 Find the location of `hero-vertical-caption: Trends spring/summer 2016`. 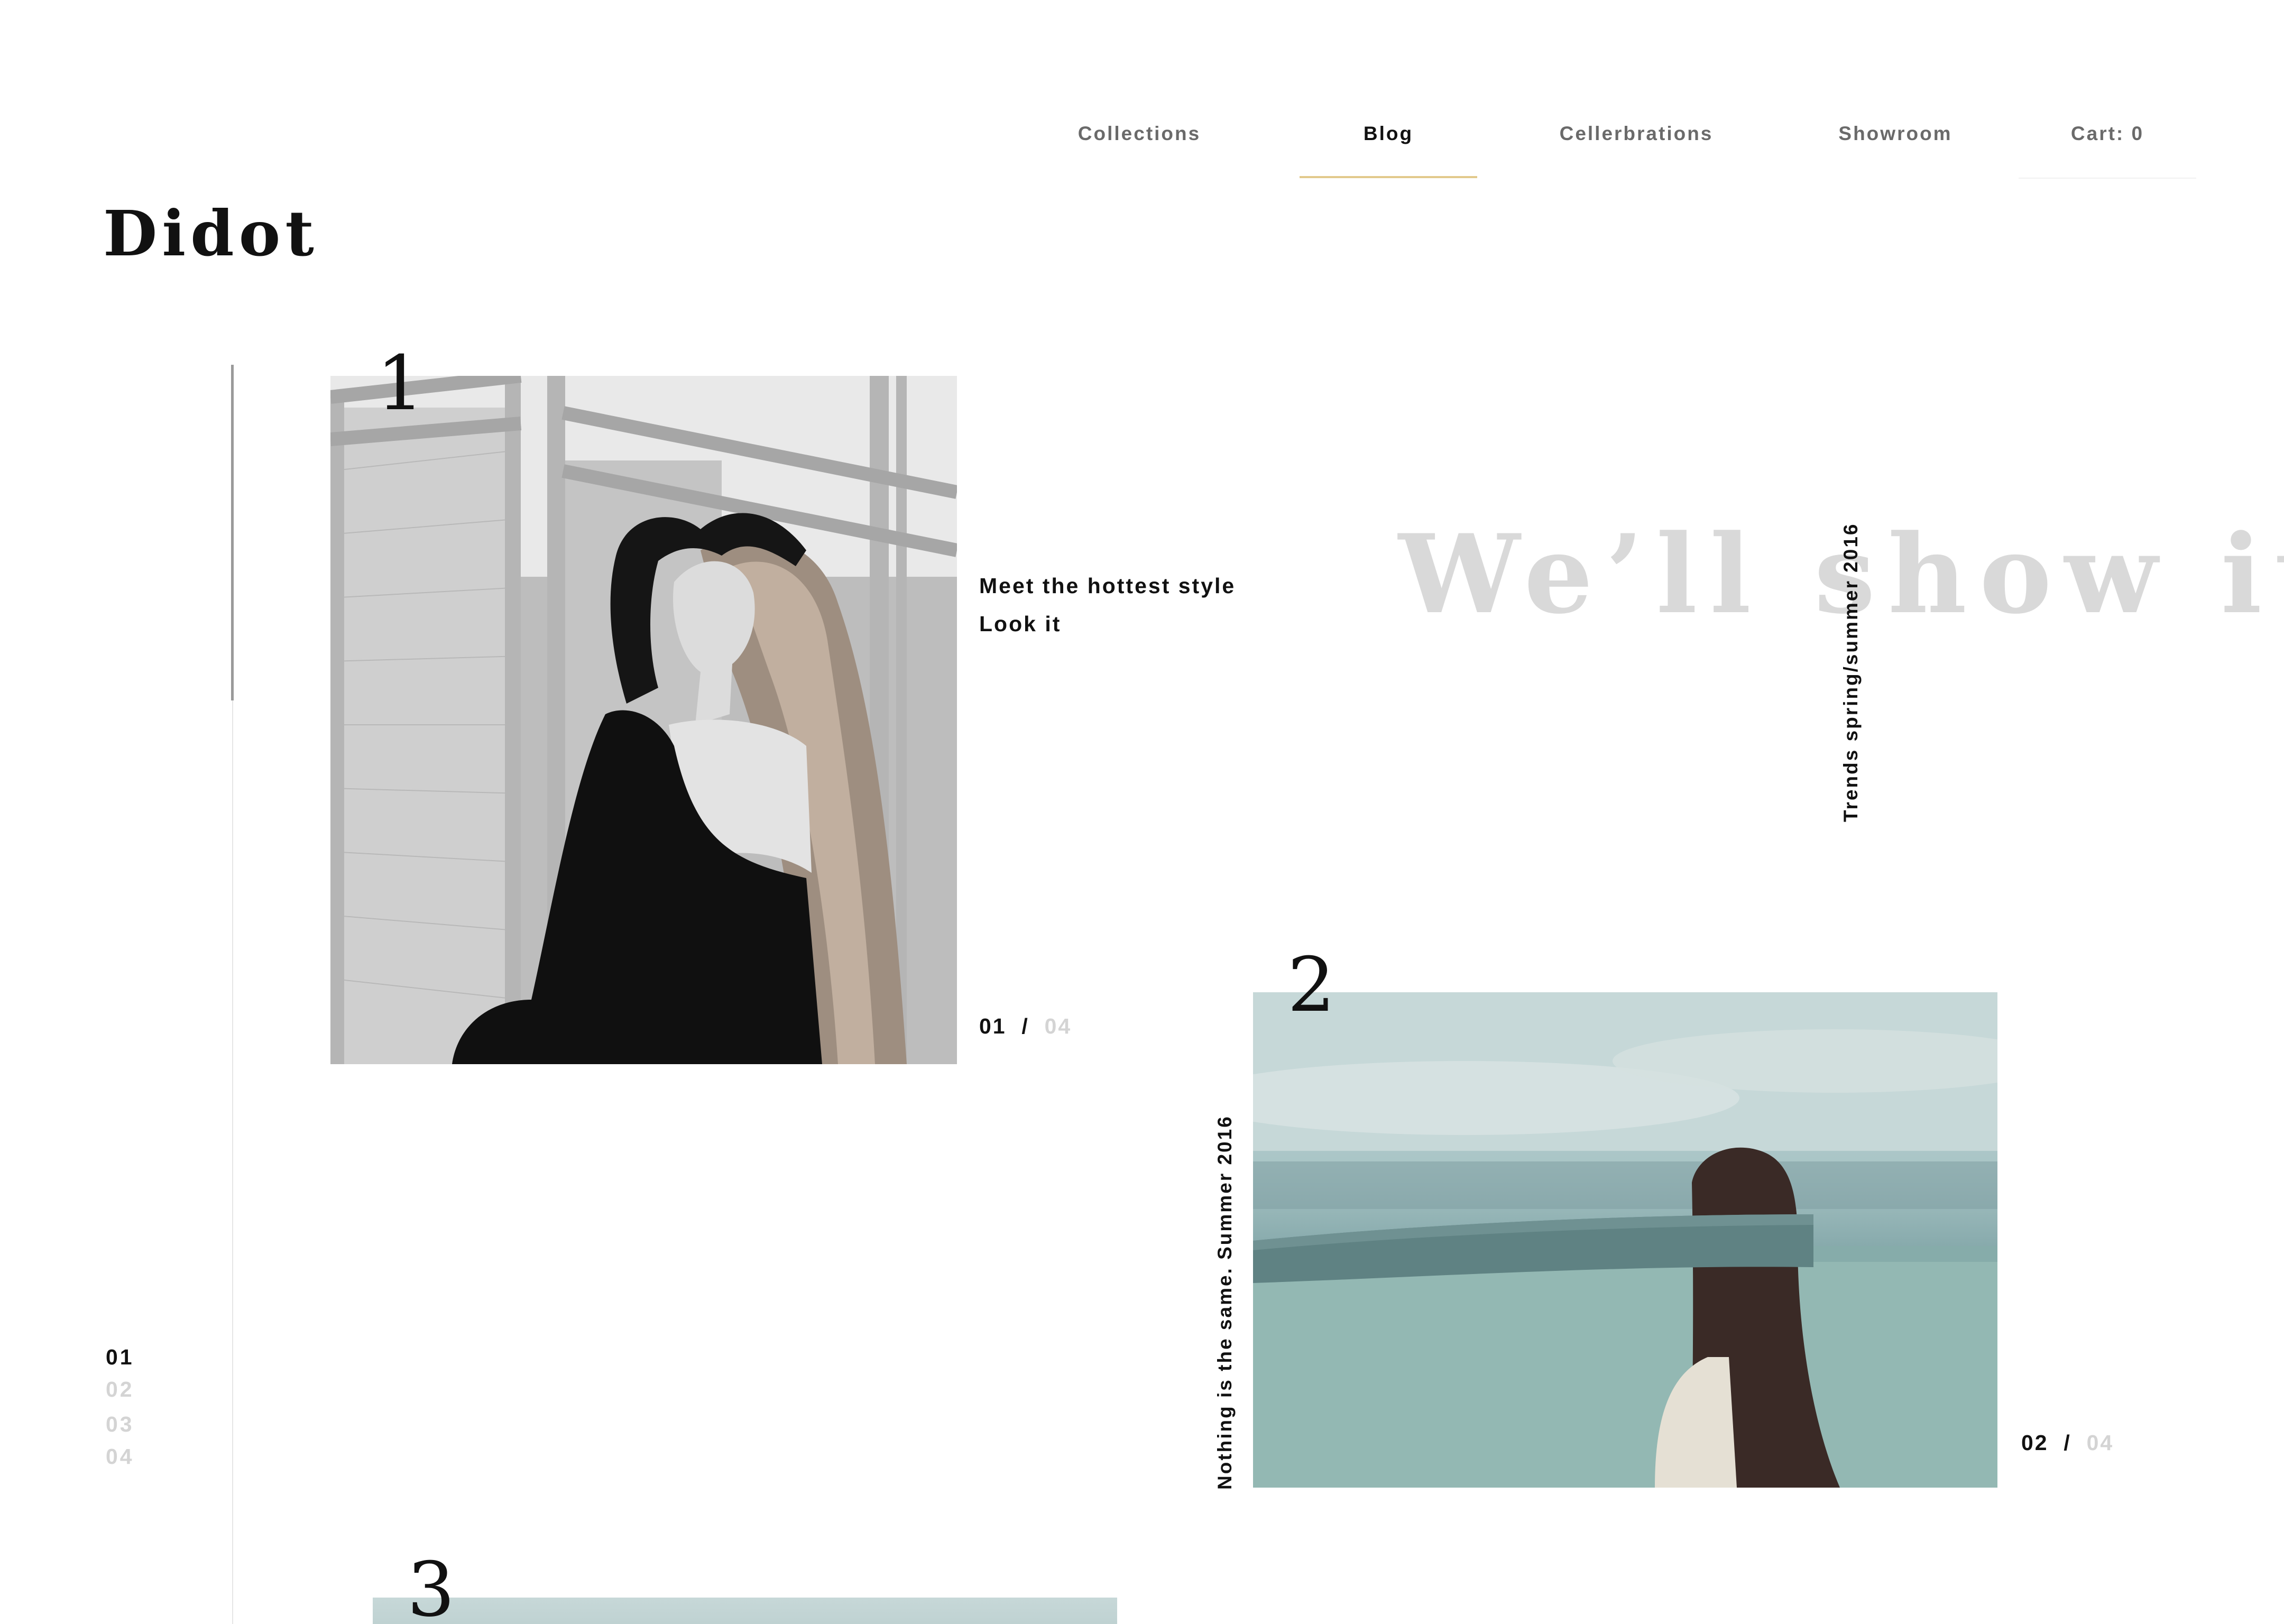

hero-vertical-caption: Trends spring/summer 2016 is located at coordinates (1851, 672).